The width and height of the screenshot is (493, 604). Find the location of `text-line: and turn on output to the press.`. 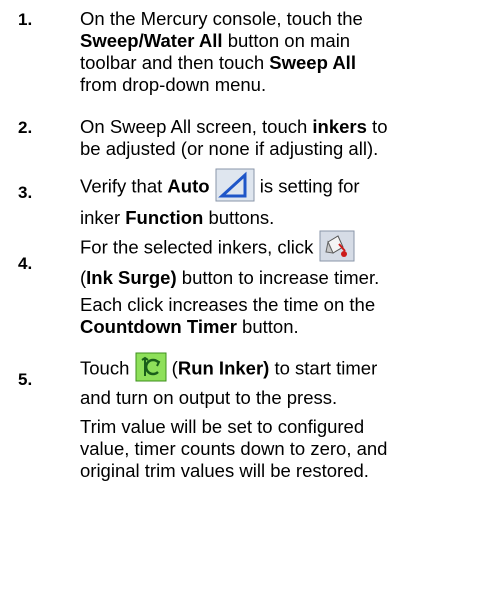

text-line: and turn on output to the press. is located at coordinates (285, 398).